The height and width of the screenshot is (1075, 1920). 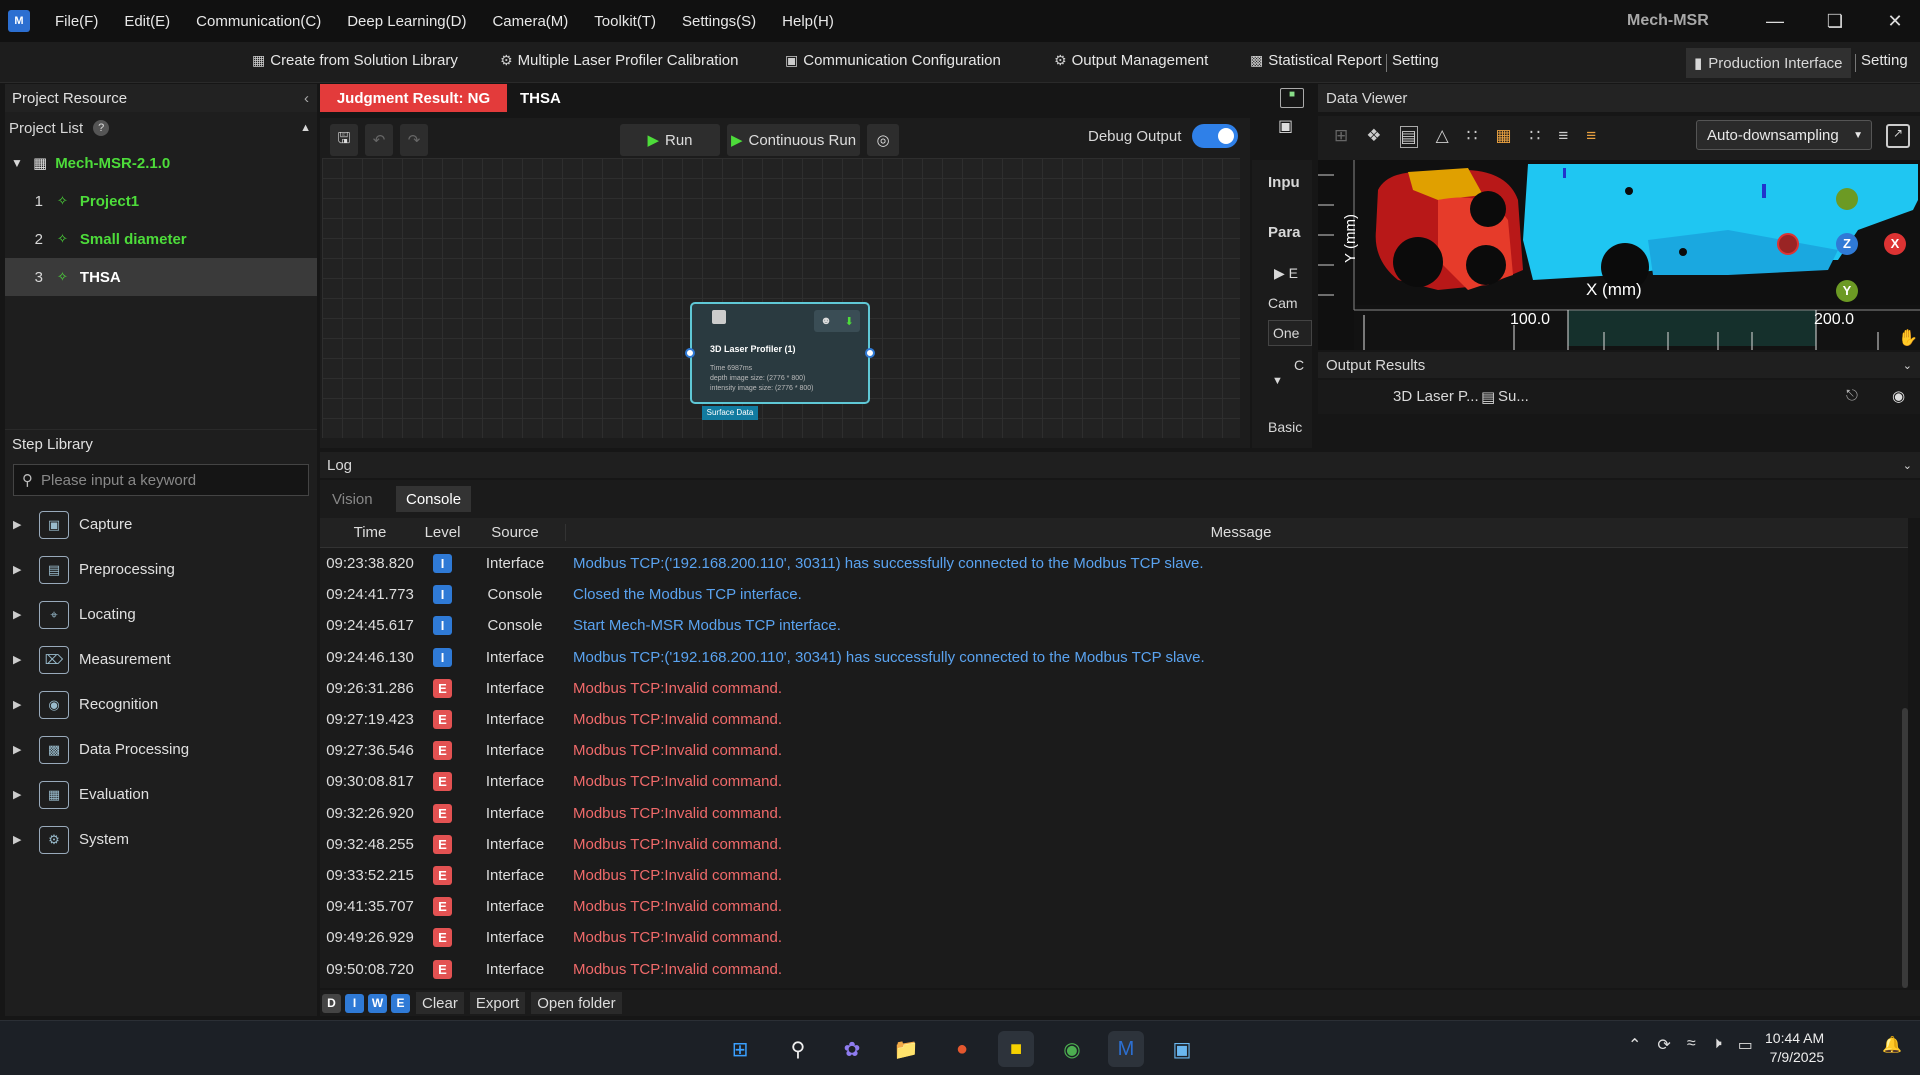 What do you see at coordinates (76, 21) in the screenshot?
I see `menu-item: File(F)` at bounding box center [76, 21].